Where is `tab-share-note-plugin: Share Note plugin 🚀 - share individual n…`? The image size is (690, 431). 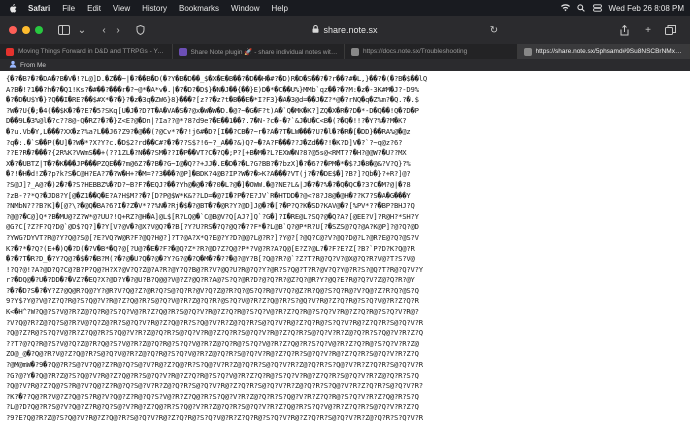 tab-share-note-plugin: Share Note plugin 🚀 - share individual n… is located at coordinates (259, 51).